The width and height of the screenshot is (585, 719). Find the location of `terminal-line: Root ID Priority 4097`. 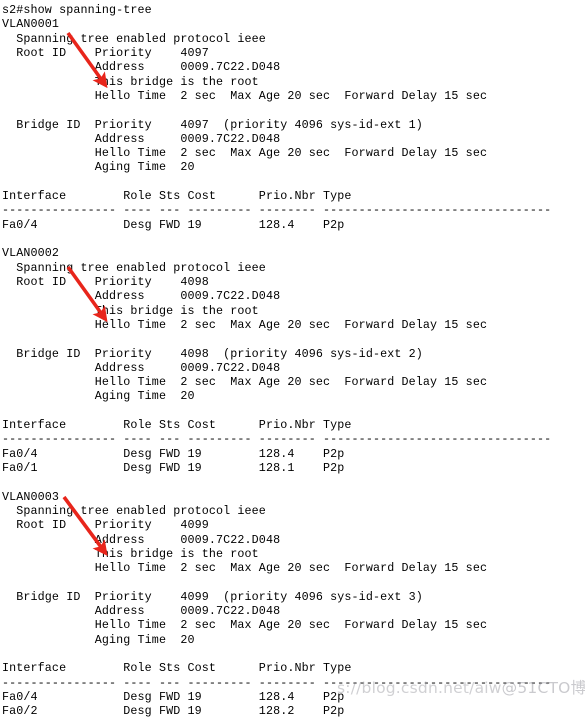

terminal-line: Root ID Priority 4097 is located at coordinates (105, 52).